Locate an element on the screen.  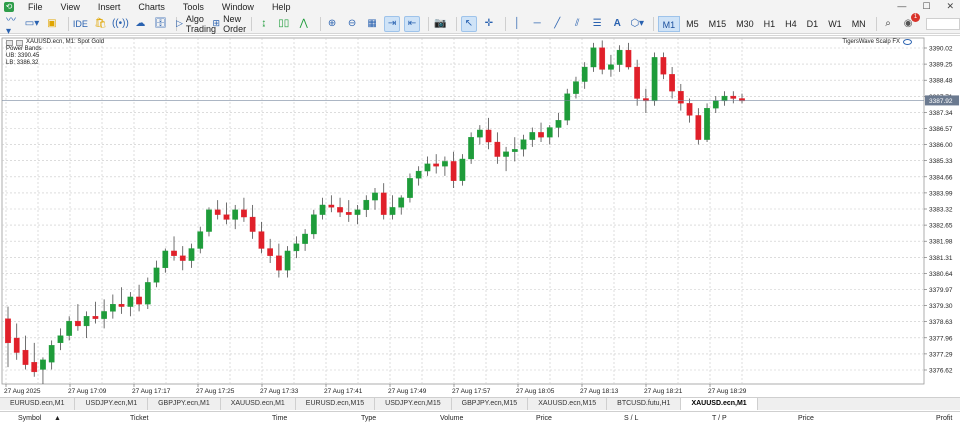
chart-type-icon: 〰▾ is located at coordinates (12, 26).